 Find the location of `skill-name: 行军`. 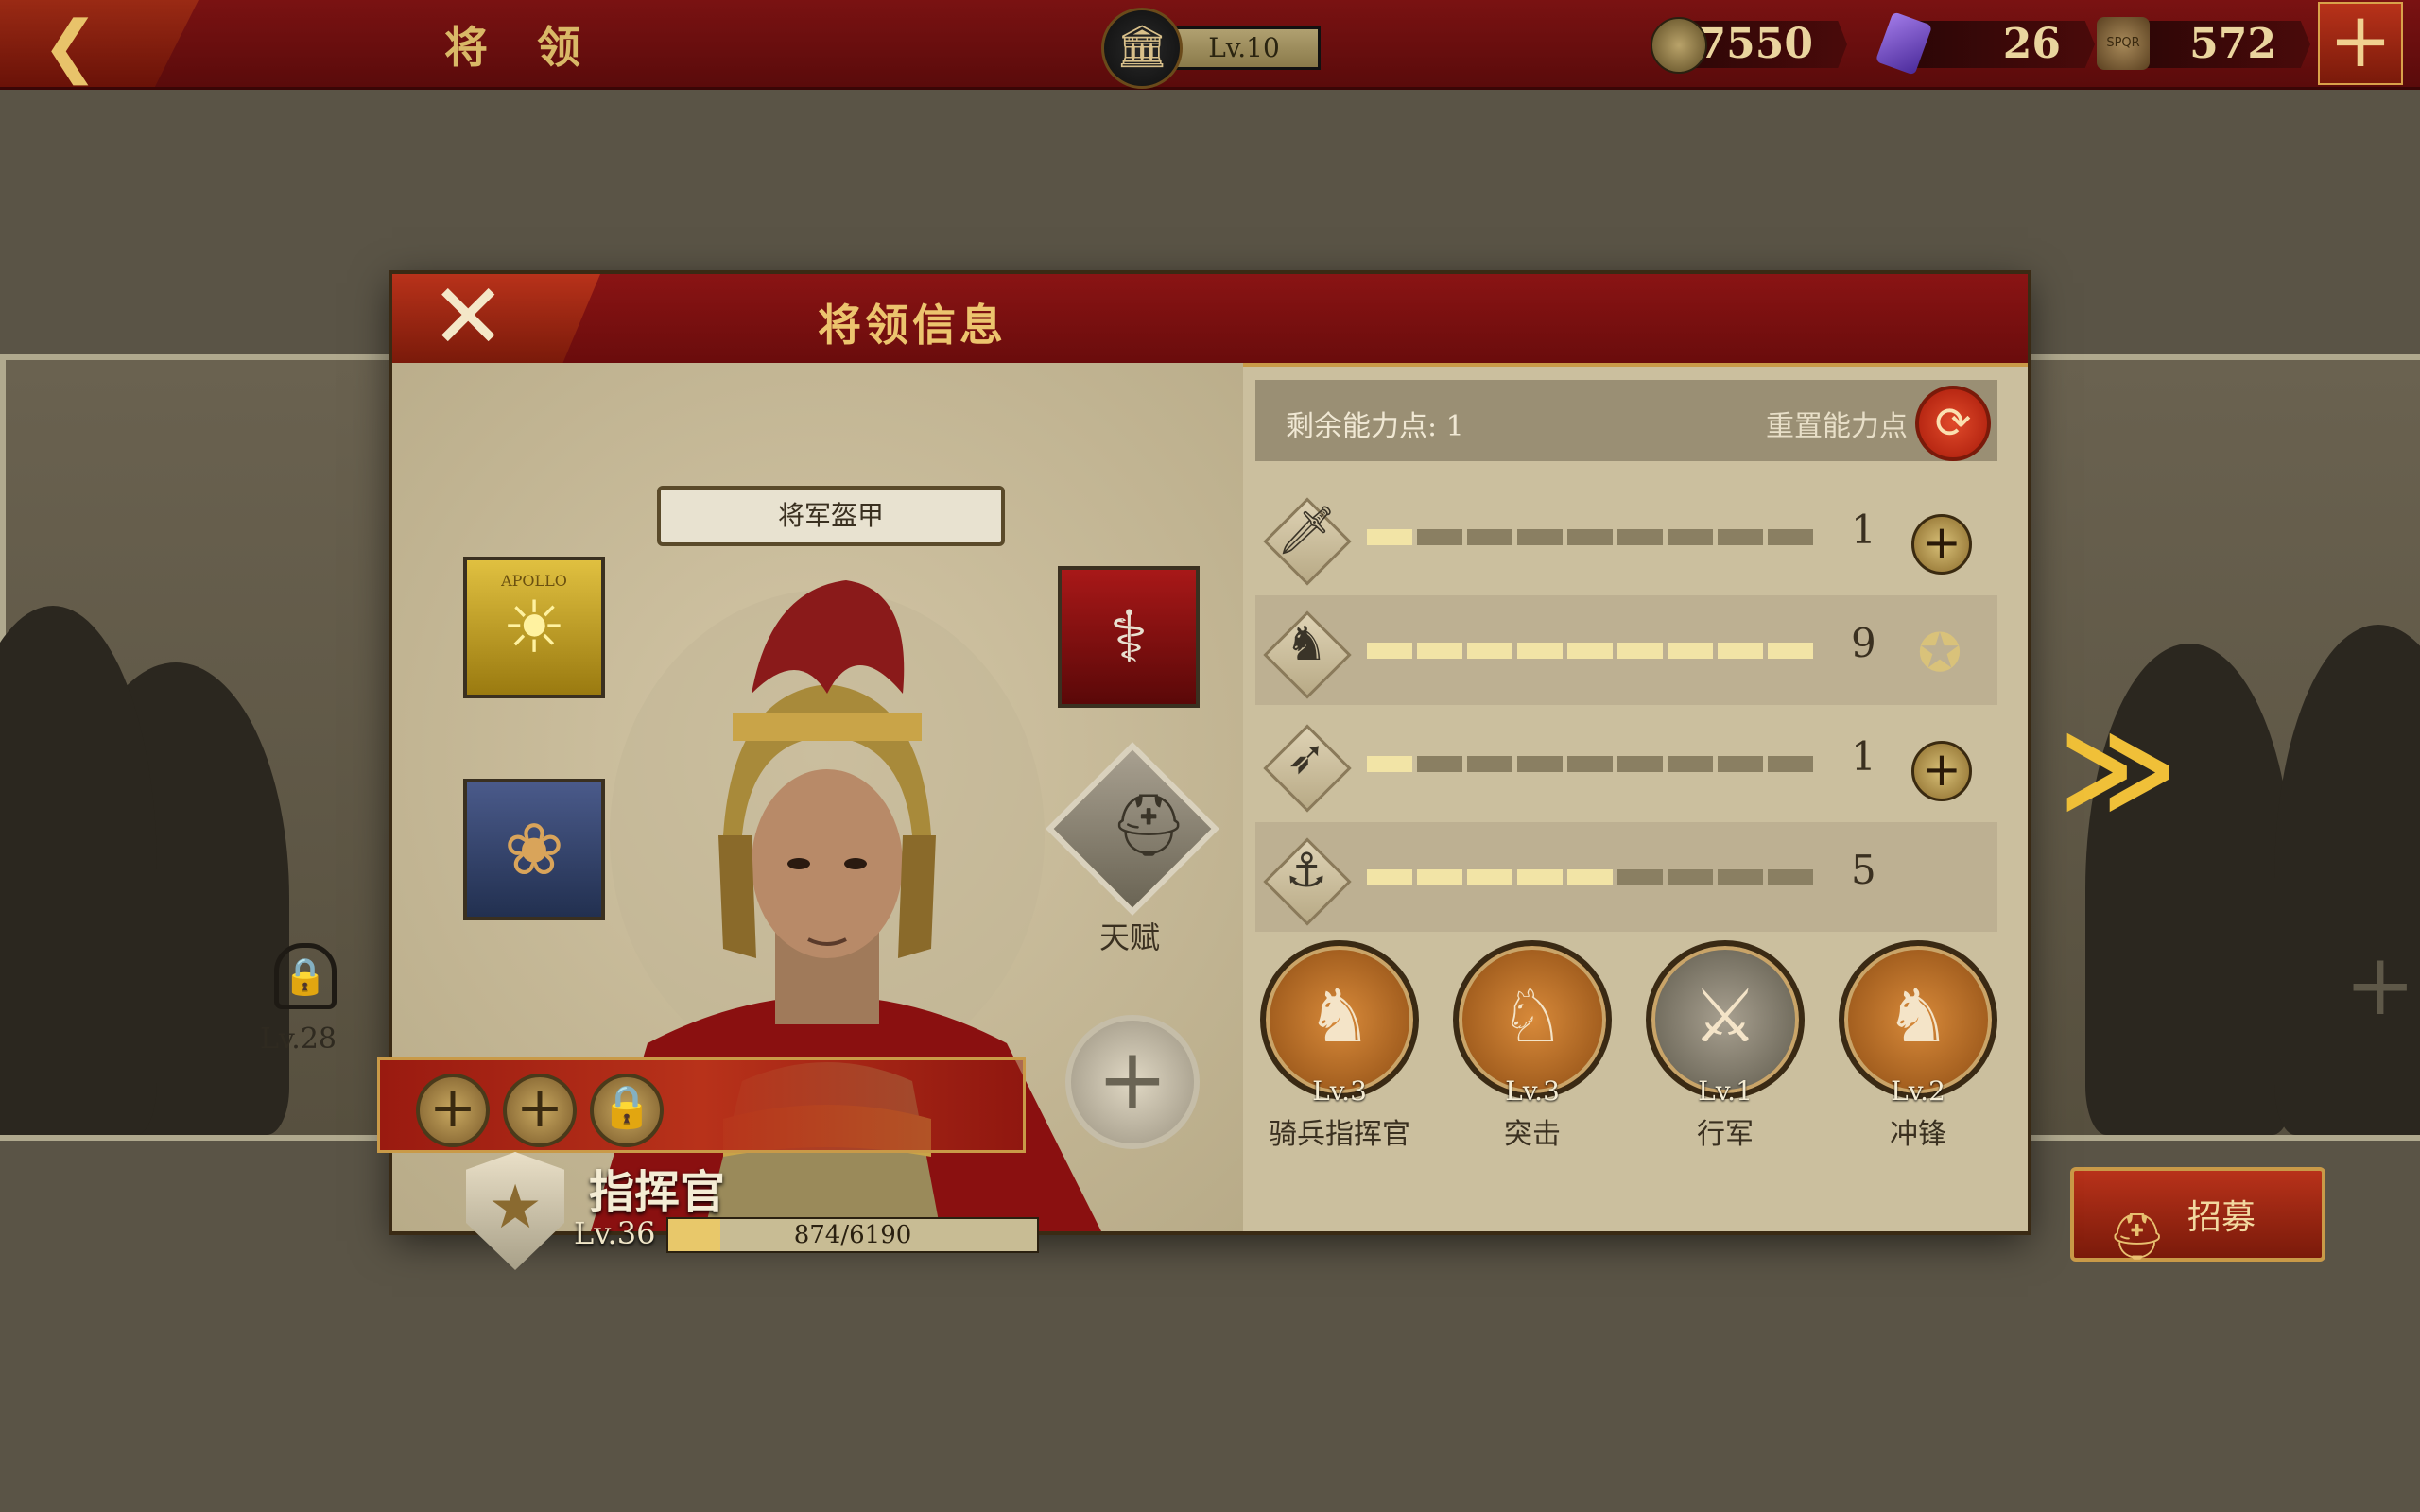

skill-name: 行军 is located at coordinates (1725, 1134).